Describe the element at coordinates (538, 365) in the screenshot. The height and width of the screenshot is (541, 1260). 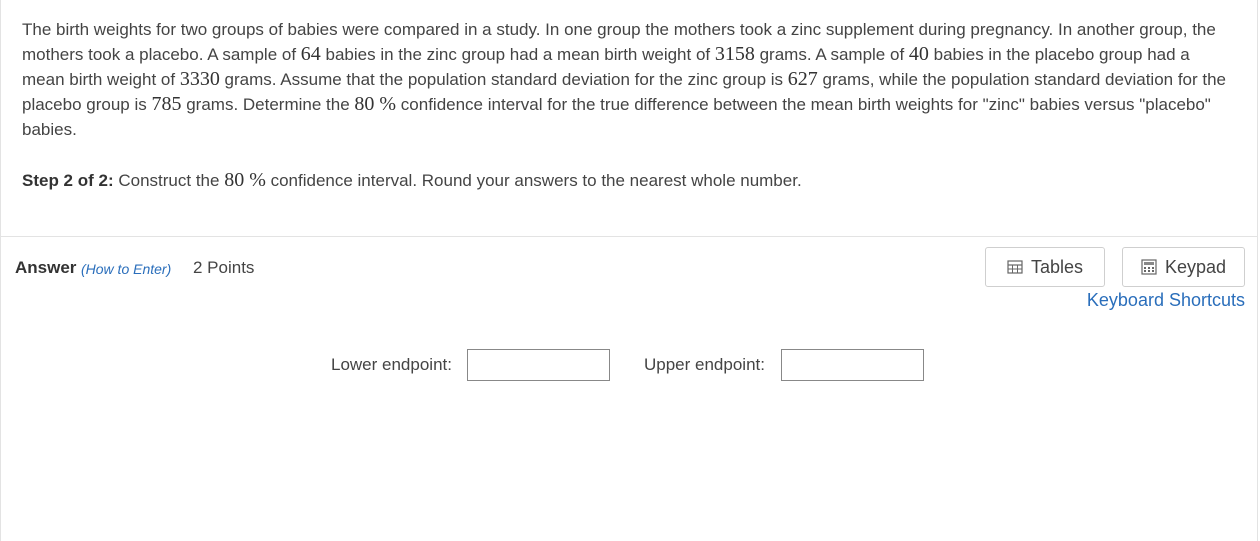
I see `lower-endpoint-input` at that location.